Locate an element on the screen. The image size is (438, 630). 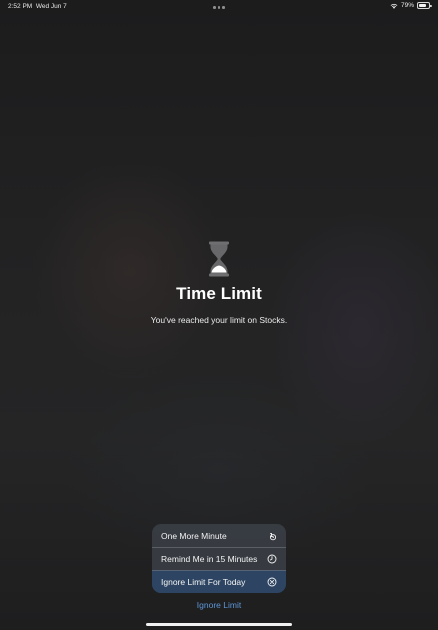
battery-icon is located at coordinates (424, 5).